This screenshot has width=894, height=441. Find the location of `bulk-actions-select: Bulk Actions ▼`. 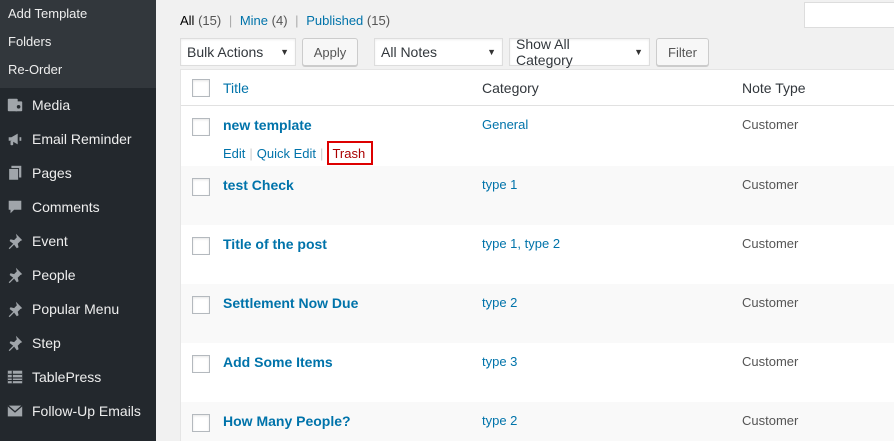

bulk-actions-select: Bulk Actions ▼ is located at coordinates (238, 52).